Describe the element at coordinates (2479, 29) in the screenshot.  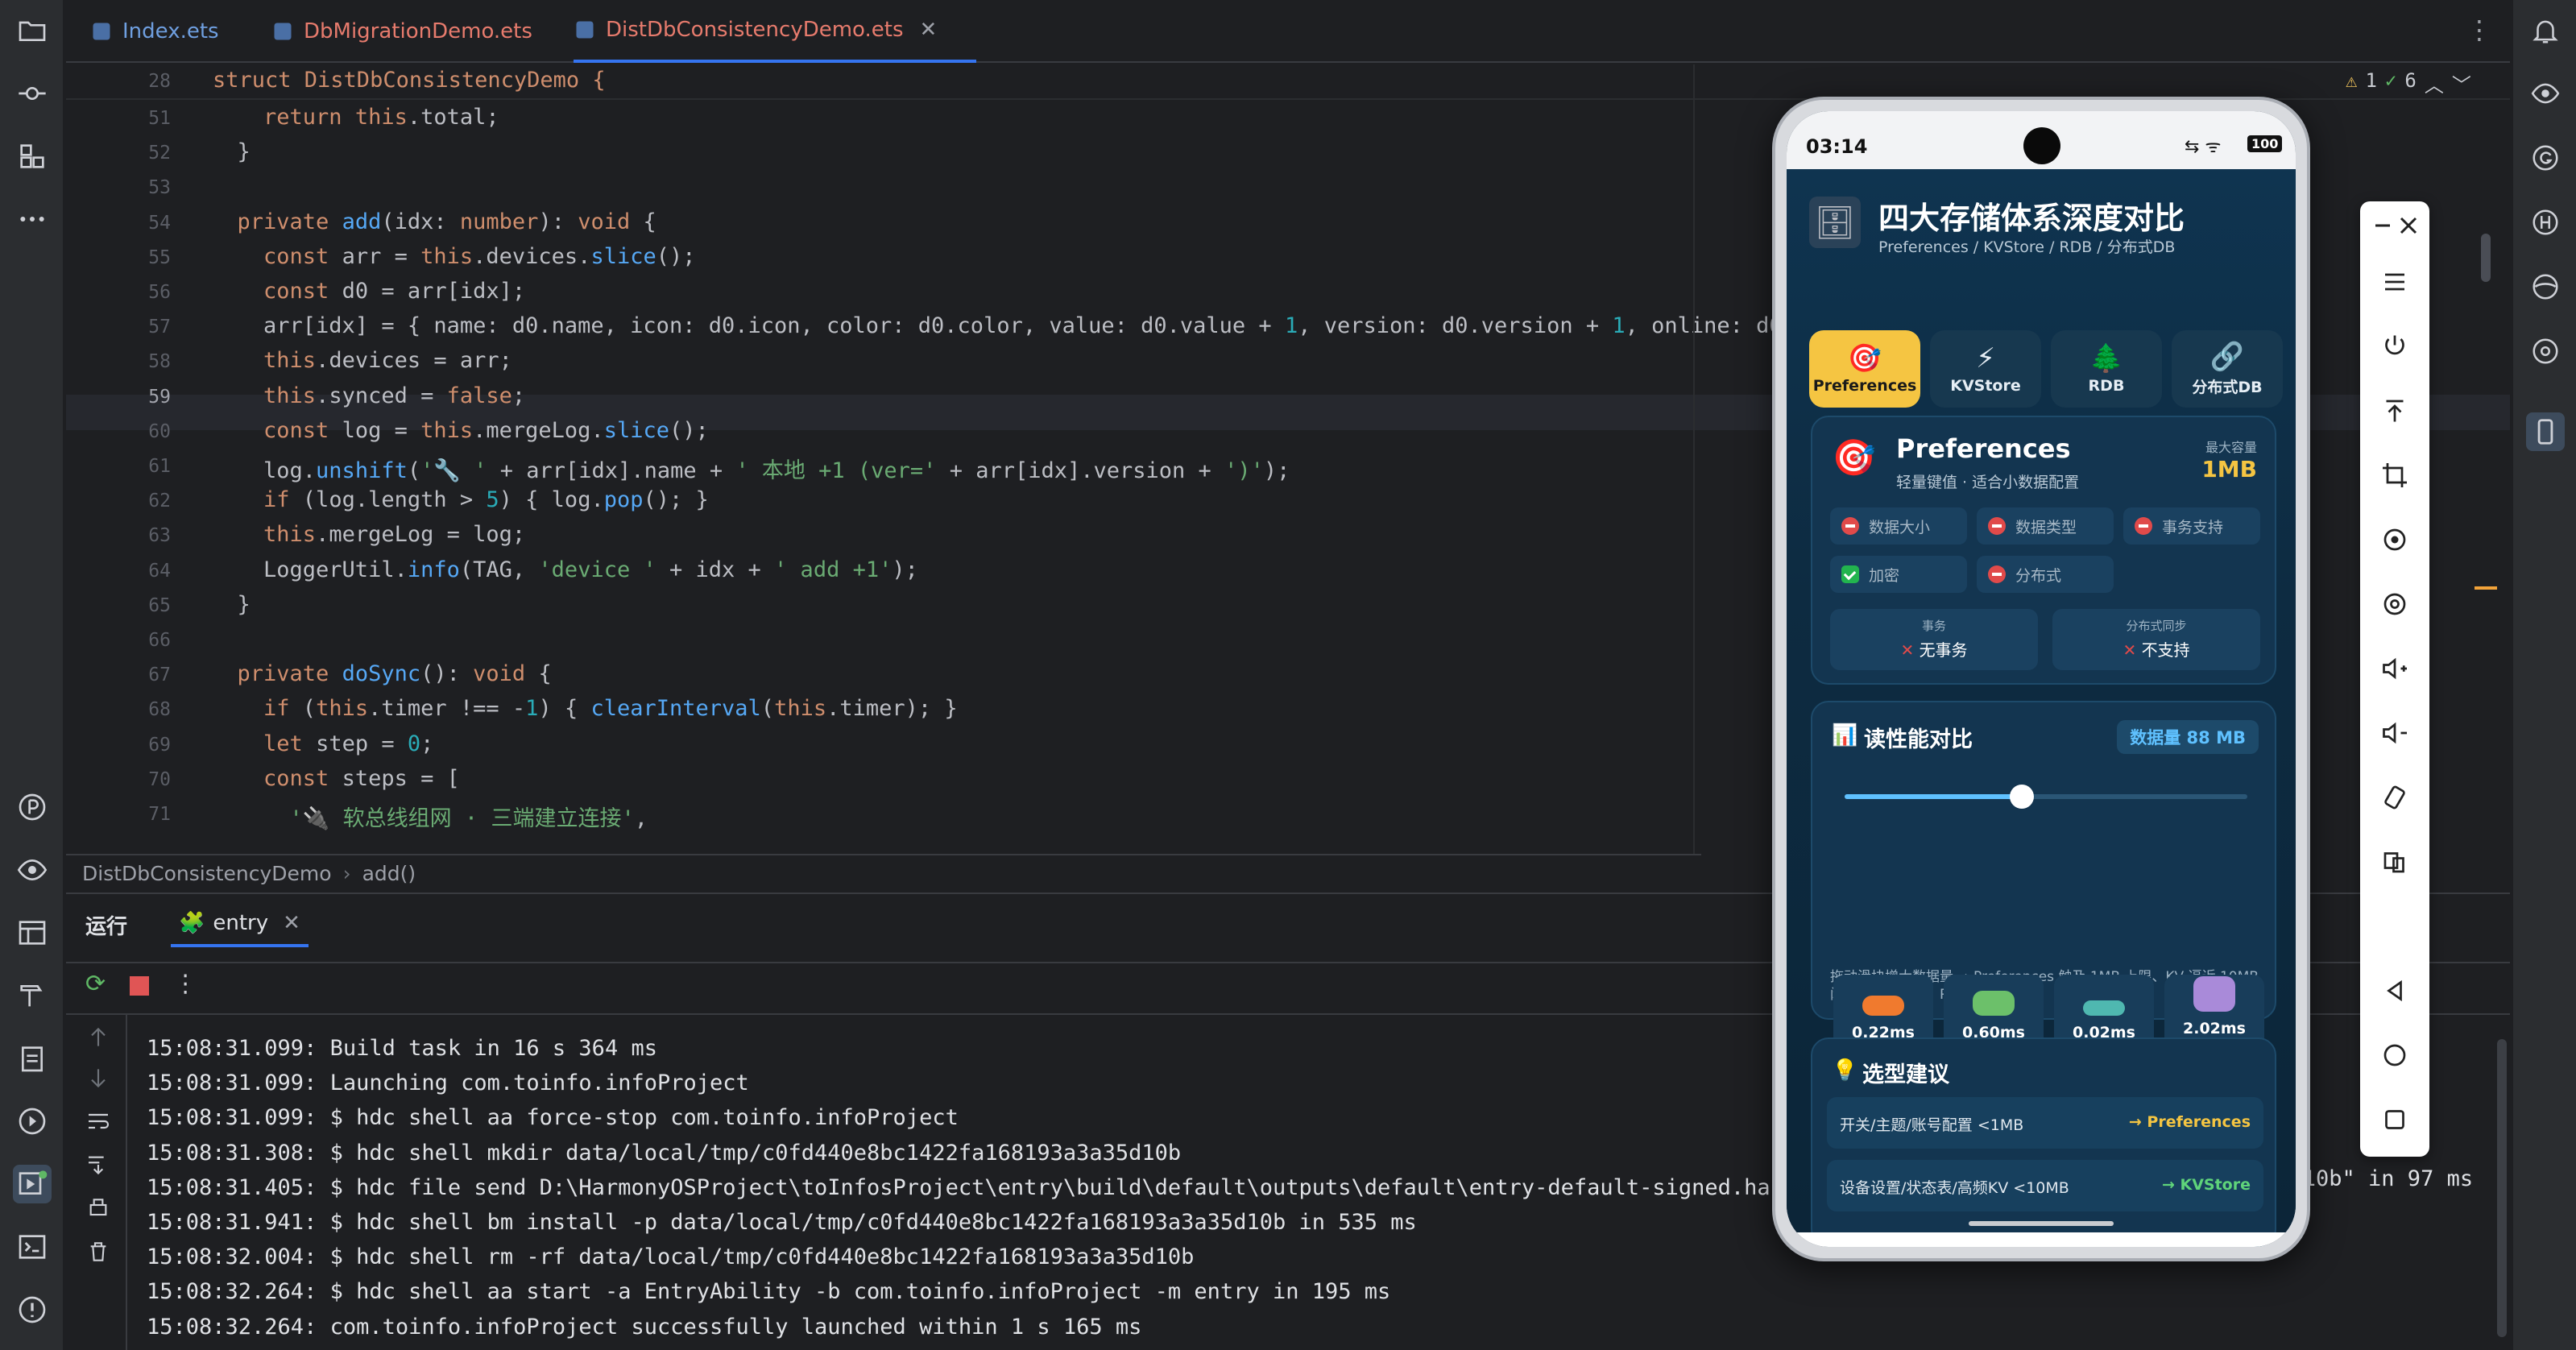
I see `more-tabs-icon: ⋮` at that location.